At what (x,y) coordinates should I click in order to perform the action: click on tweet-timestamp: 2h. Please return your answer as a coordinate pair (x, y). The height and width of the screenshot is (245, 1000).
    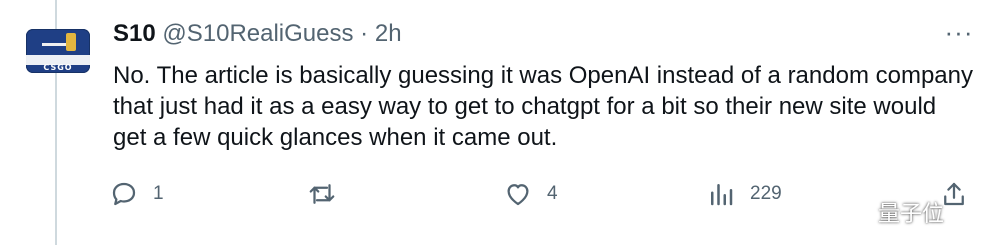
    Looking at the image, I should click on (388, 33).